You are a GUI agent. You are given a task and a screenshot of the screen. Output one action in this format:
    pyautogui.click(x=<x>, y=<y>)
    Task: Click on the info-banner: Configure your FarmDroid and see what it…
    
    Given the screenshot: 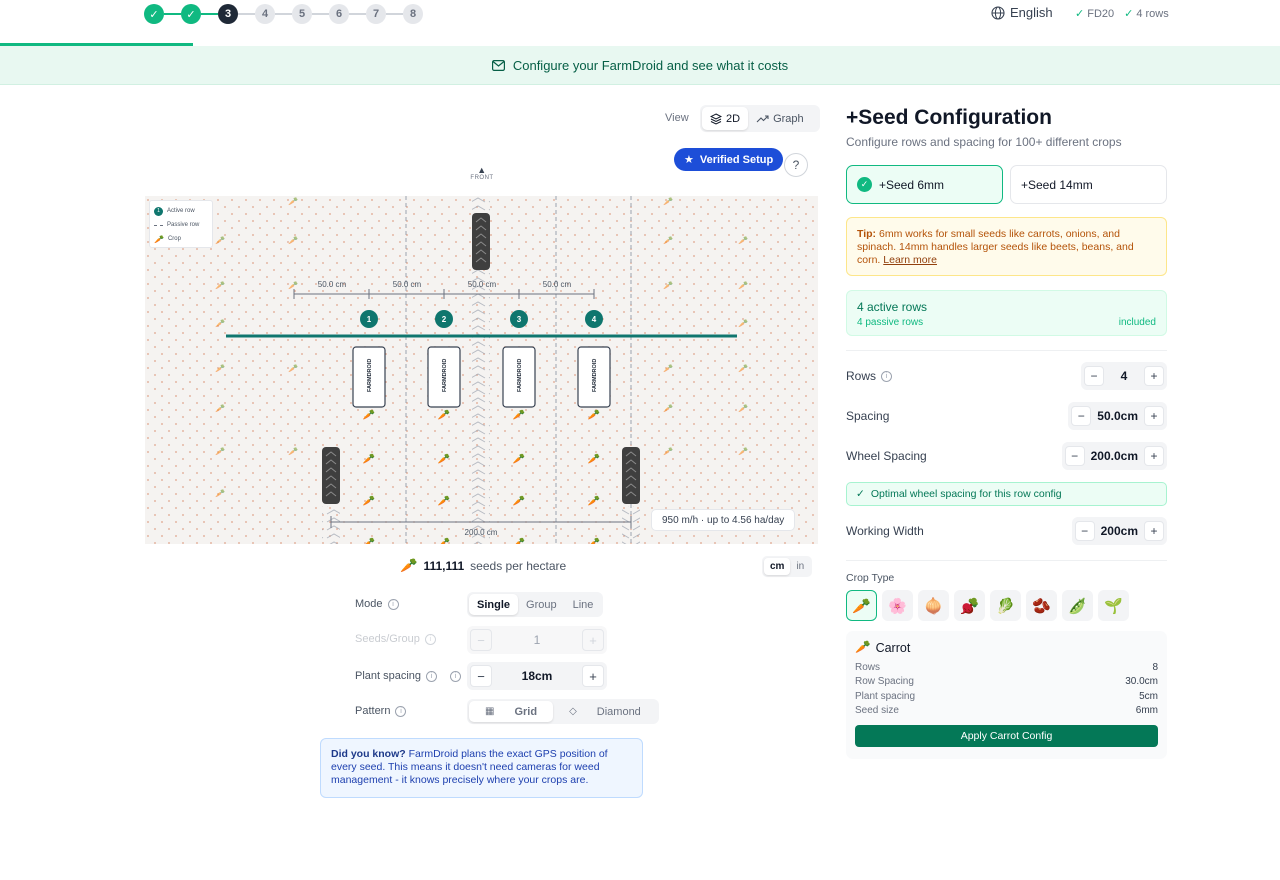 What is the action you would take?
    pyautogui.click(x=640, y=65)
    